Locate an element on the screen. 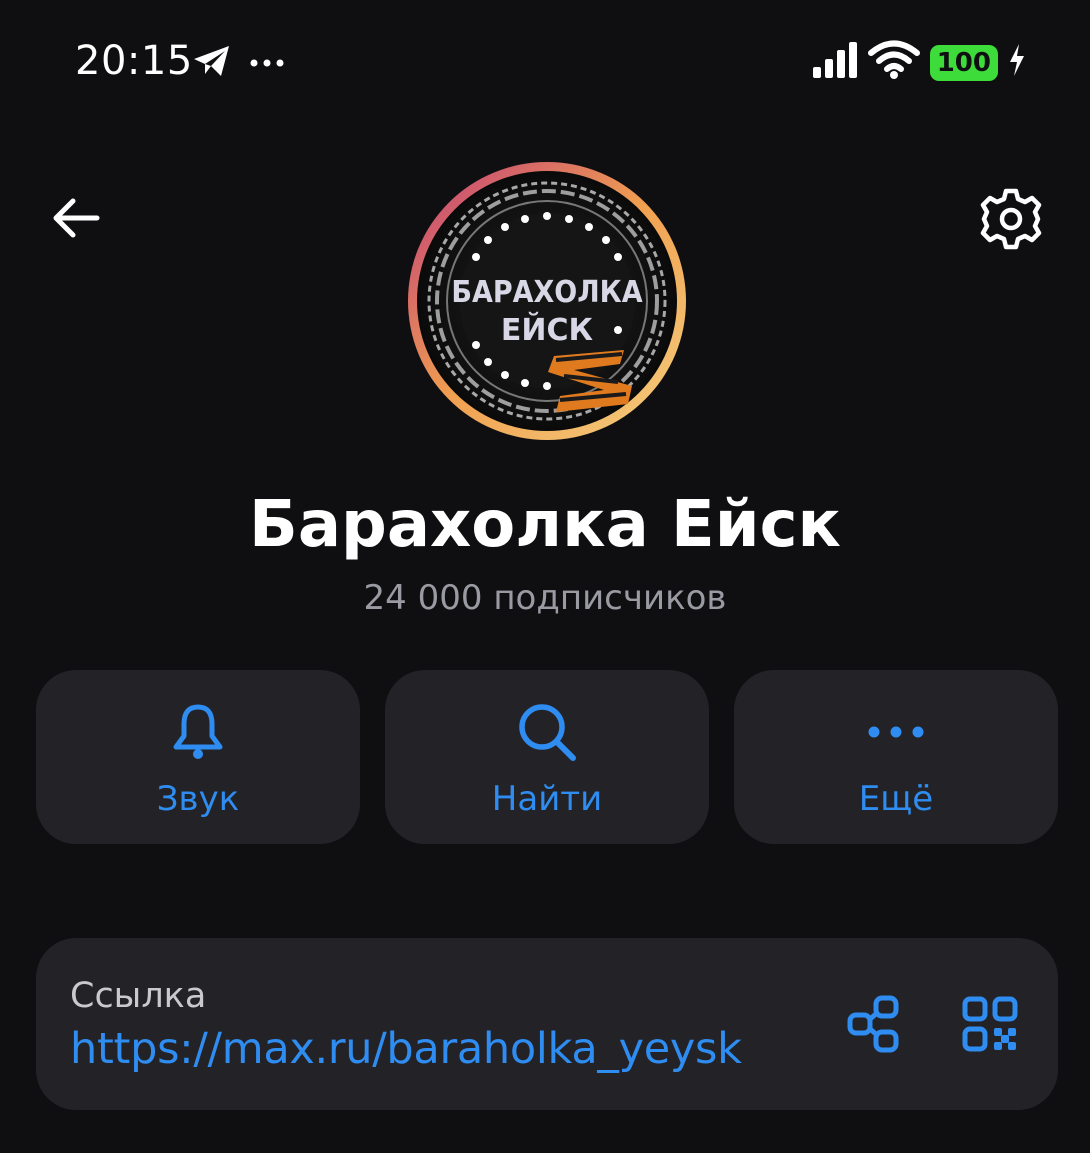 The width and height of the screenshot is (1090, 1153). search-button: Найти is located at coordinates (547, 757).